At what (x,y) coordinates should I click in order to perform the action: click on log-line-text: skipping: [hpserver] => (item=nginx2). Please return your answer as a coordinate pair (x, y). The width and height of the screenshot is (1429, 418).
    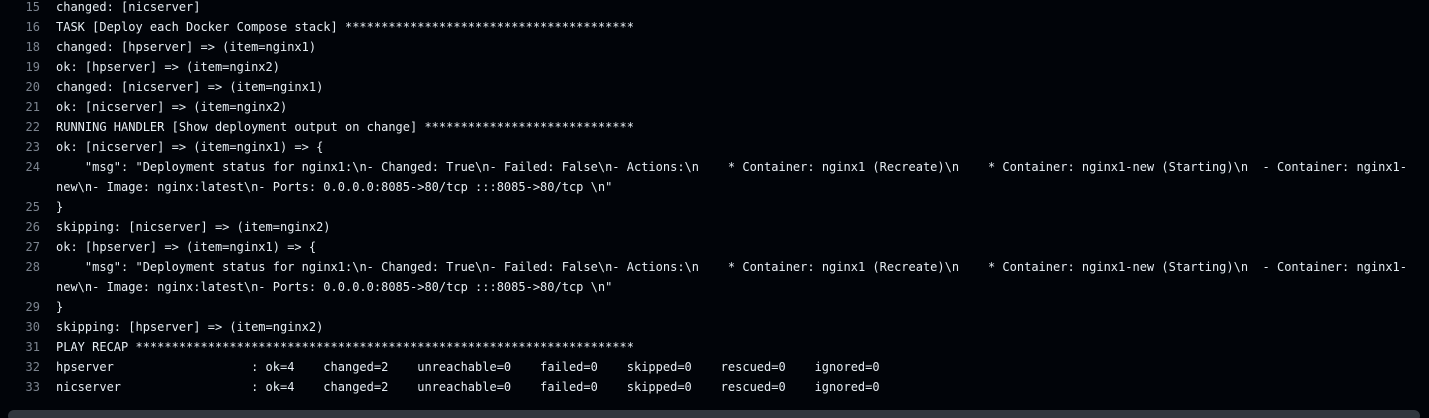
    Looking at the image, I should click on (190, 327).